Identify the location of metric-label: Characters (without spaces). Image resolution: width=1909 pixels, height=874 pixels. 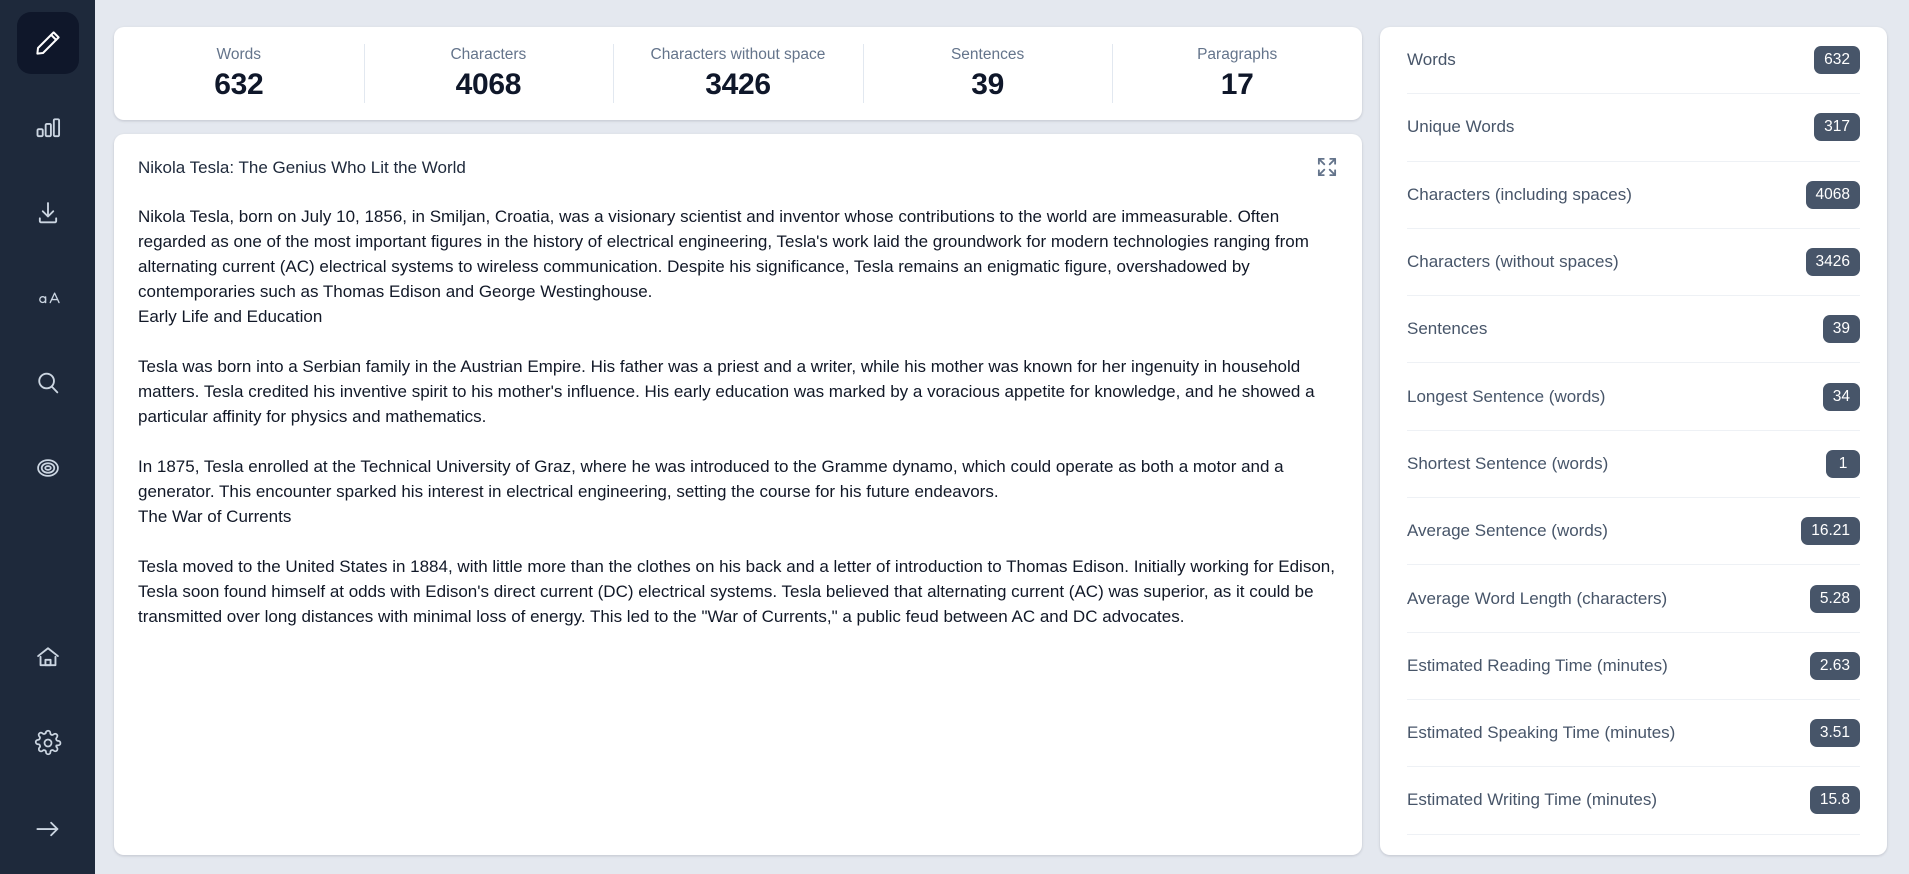
(1513, 262).